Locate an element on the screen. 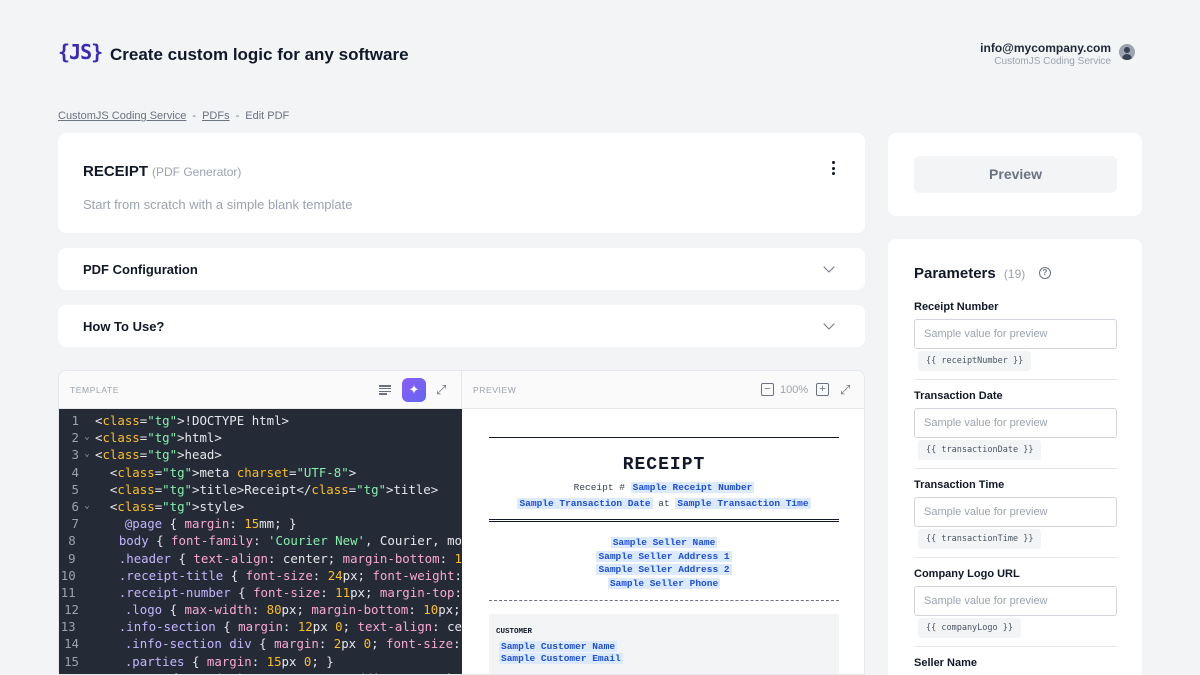 This screenshot has width=1200, height=675. code-line: 15 .parties { margin: 15px 0; } is located at coordinates (260, 661).